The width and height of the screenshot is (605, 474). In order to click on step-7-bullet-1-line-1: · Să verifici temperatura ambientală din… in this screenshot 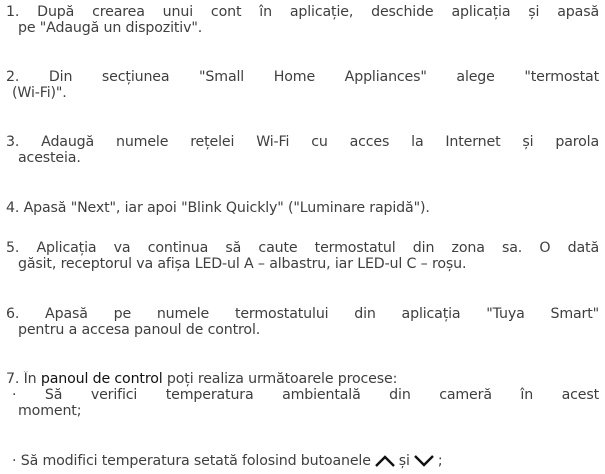, I will do `click(305, 395)`.